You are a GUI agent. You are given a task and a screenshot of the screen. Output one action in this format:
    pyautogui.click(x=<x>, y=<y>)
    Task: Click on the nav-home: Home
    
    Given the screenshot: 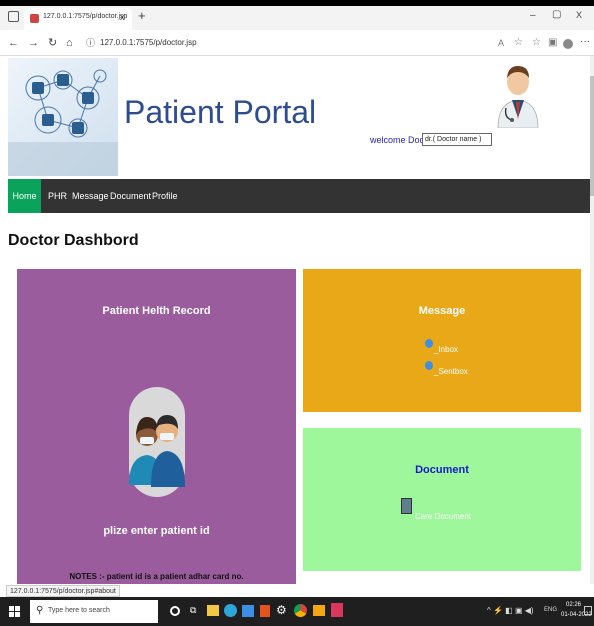 What is the action you would take?
    pyautogui.click(x=24, y=196)
    